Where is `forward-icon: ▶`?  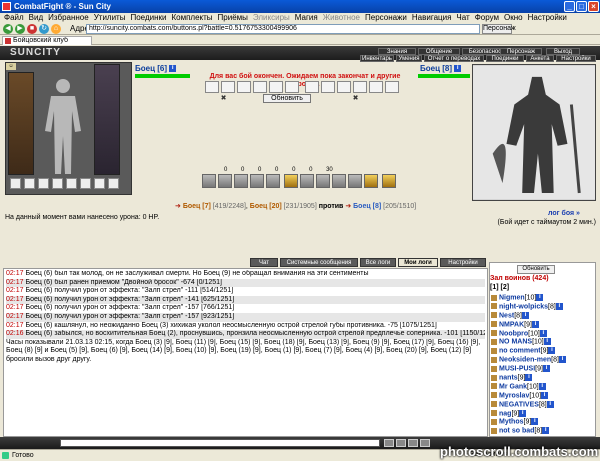 forward-icon: ▶ is located at coordinates (20, 29).